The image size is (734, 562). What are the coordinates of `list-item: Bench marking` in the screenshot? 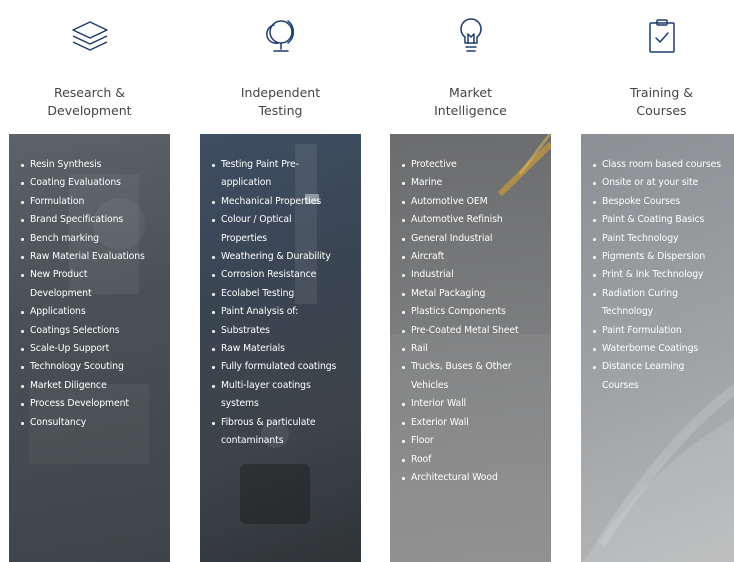 It's located at (92, 239).